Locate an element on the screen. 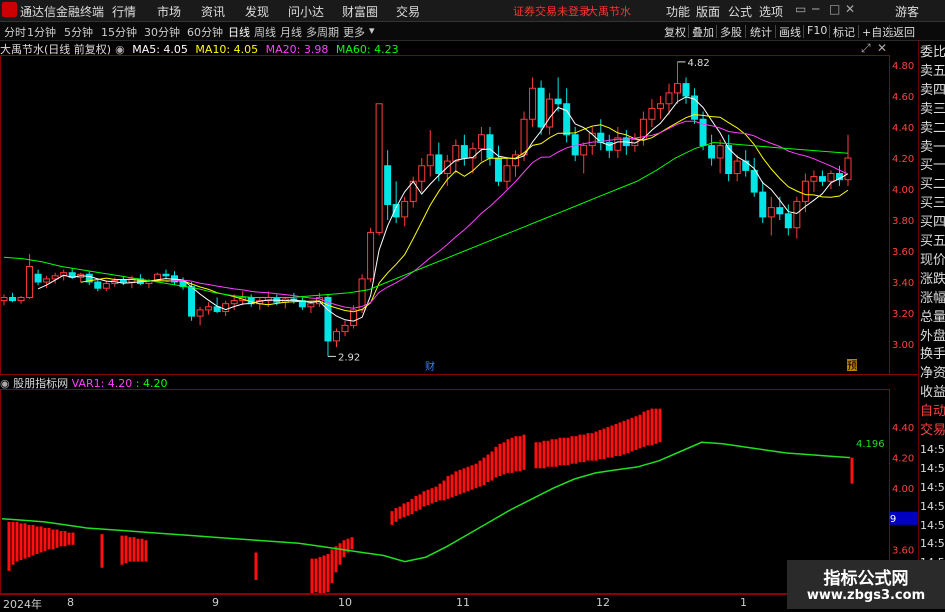 The width and height of the screenshot is (945, 612). close-chart-icon: ✕ is located at coordinates (882, 48).